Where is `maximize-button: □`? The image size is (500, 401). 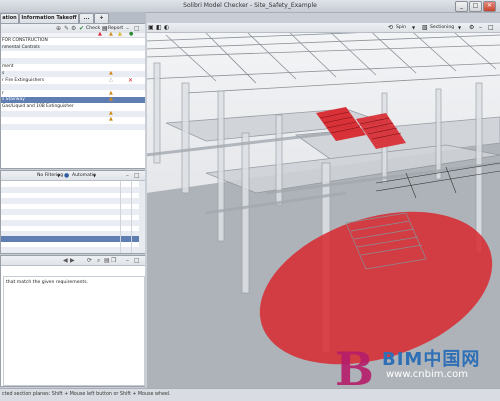
maximize-button: □ is located at coordinates (475, 6).